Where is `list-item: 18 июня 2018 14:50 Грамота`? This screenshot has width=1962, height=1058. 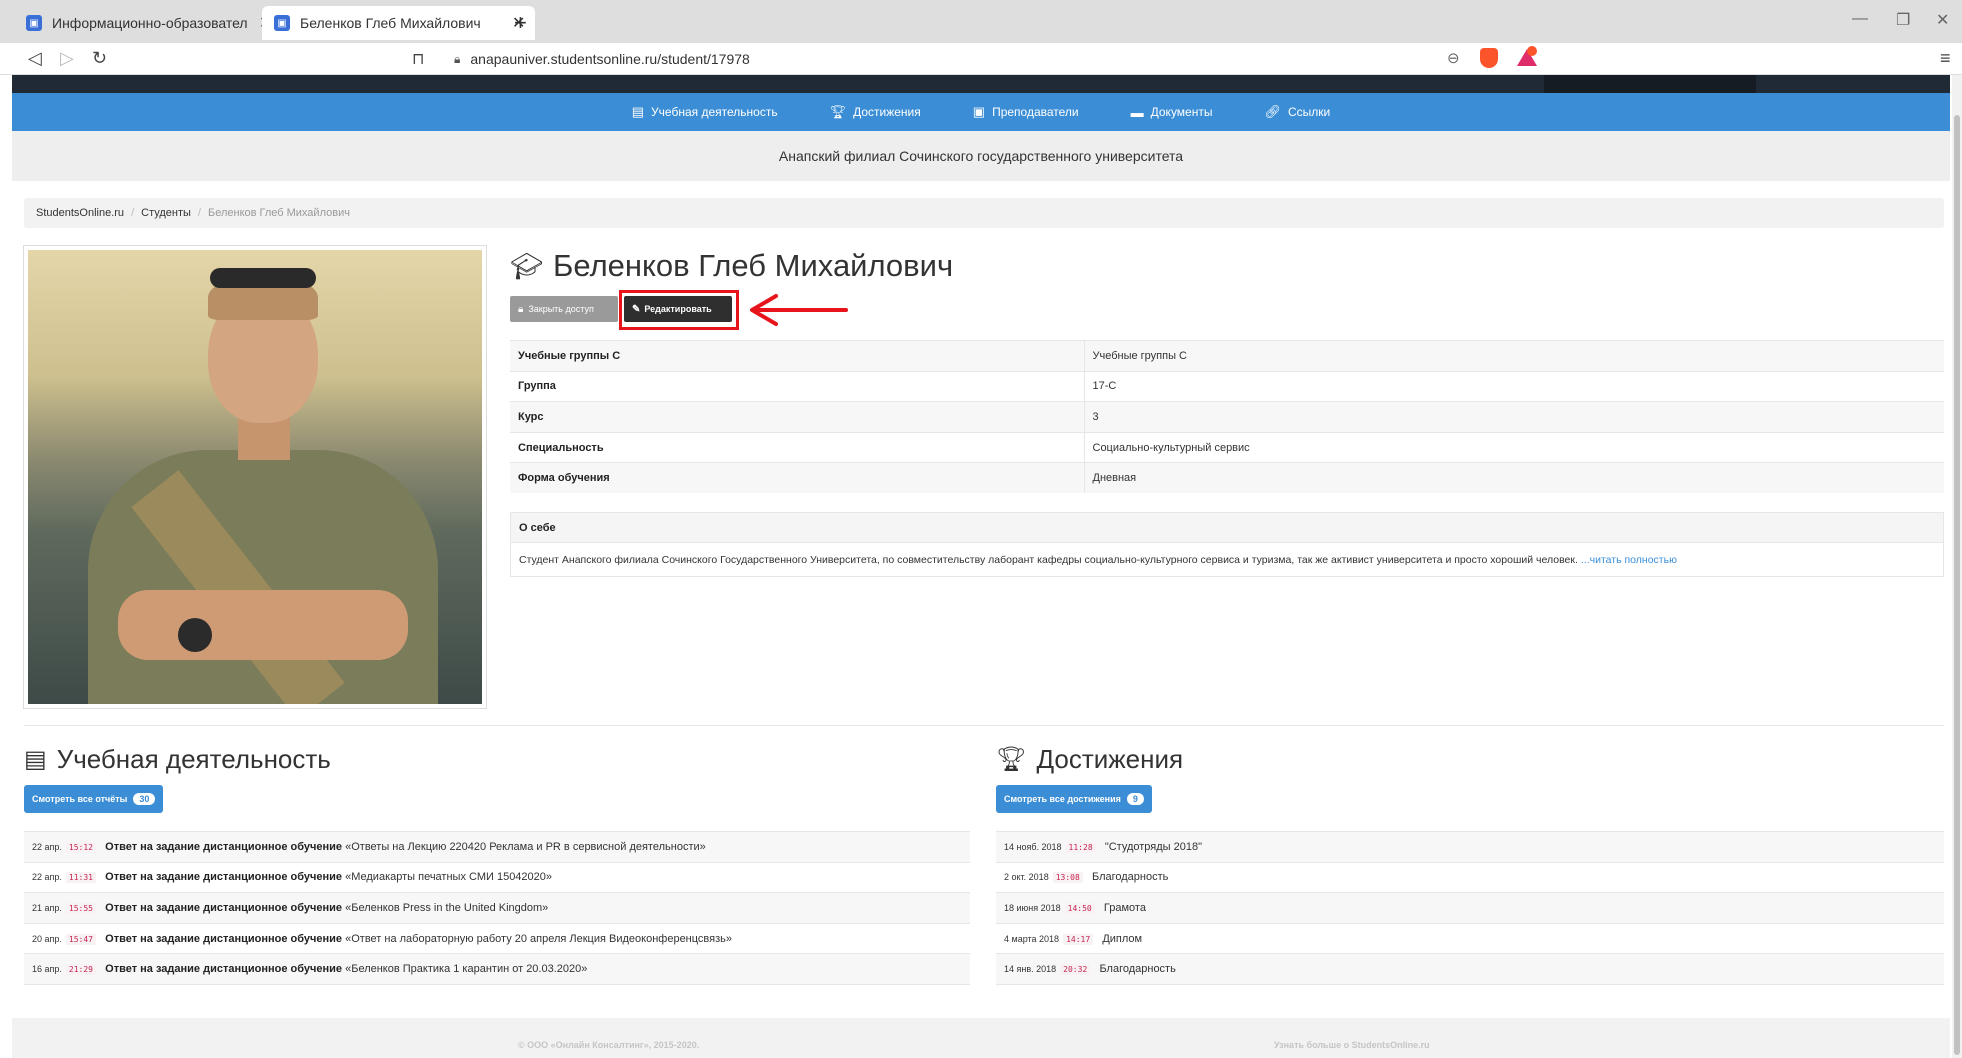 list-item: 18 июня 2018 14:50 Грамота is located at coordinates (1470, 908).